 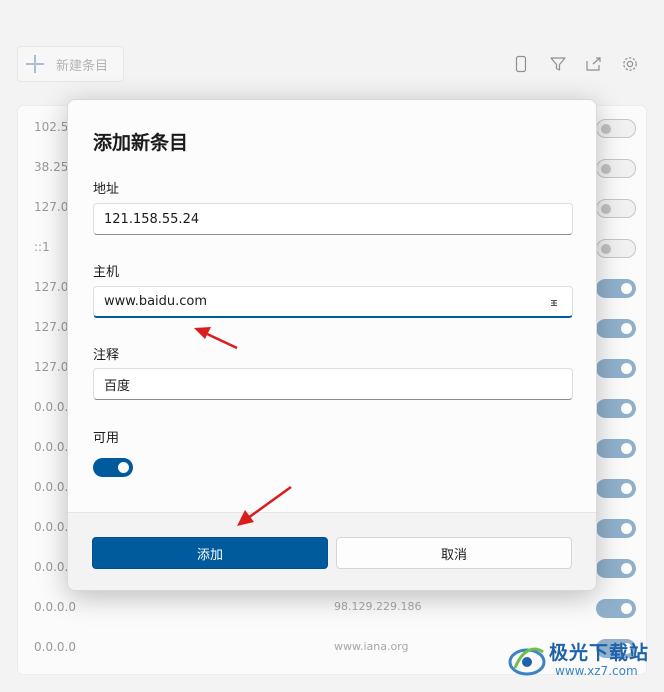 What do you see at coordinates (596, 671) in the screenshot?
I see `watermark-url: www.xz7.com` at bounding box center [596, 671].